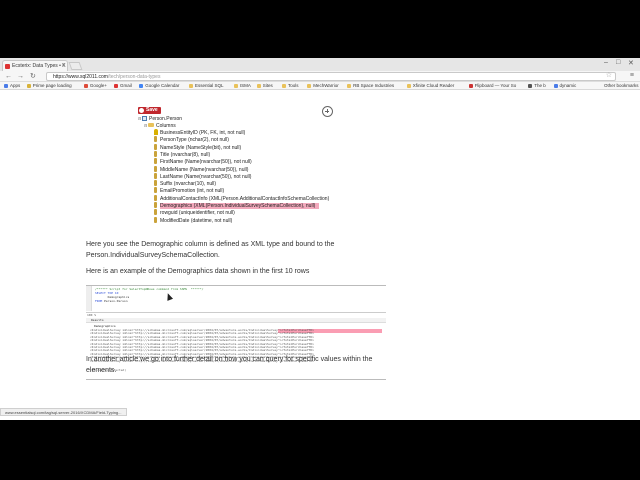  I want to click on column-label: NameStyle (NameStyle(bit), not null), so click(201, 147).